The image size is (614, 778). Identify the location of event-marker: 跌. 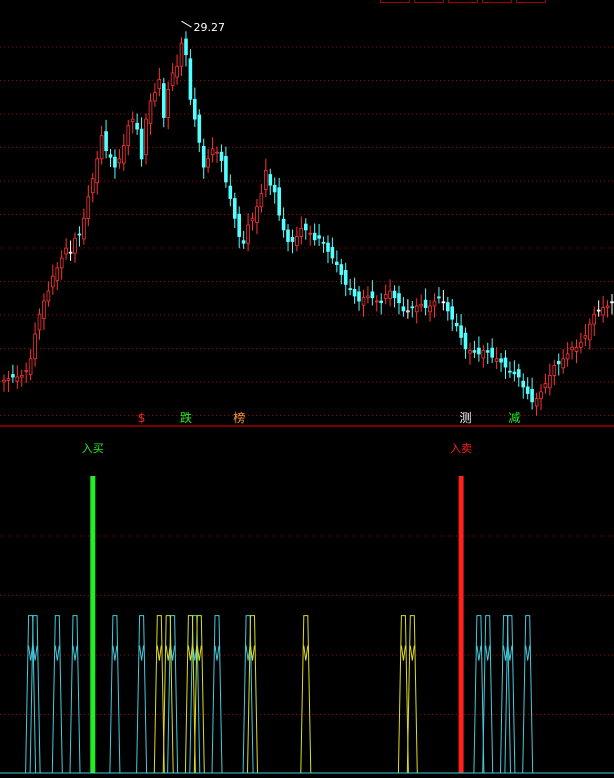
(186, 417).